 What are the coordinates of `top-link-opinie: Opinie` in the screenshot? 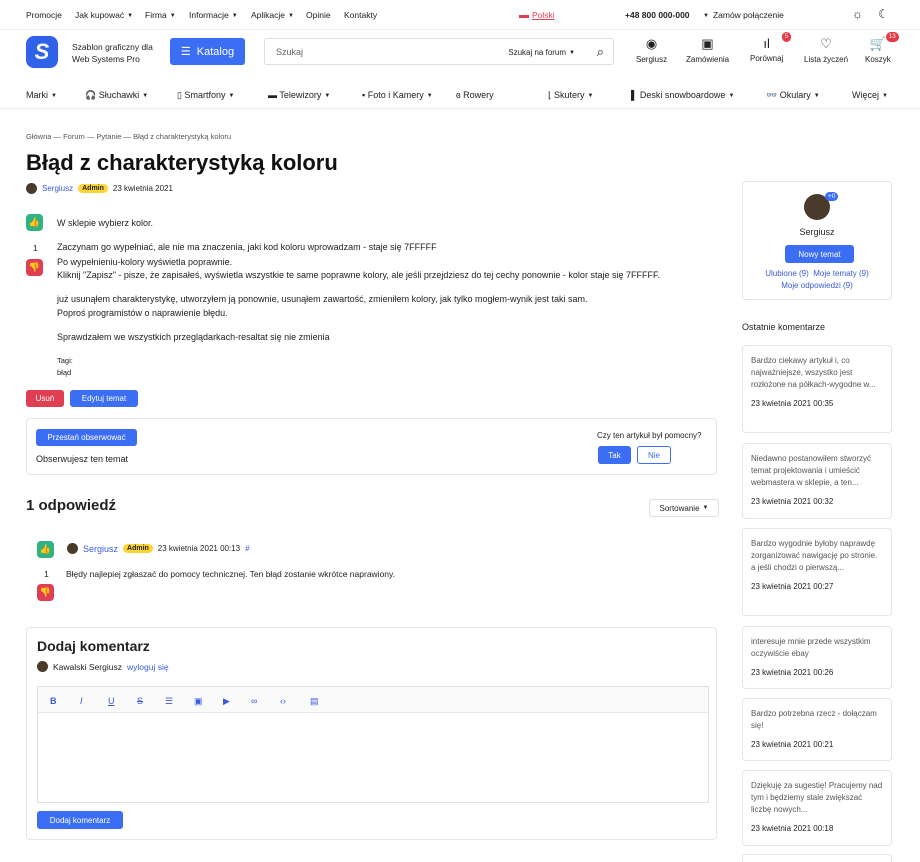 It's located at (318, 15).